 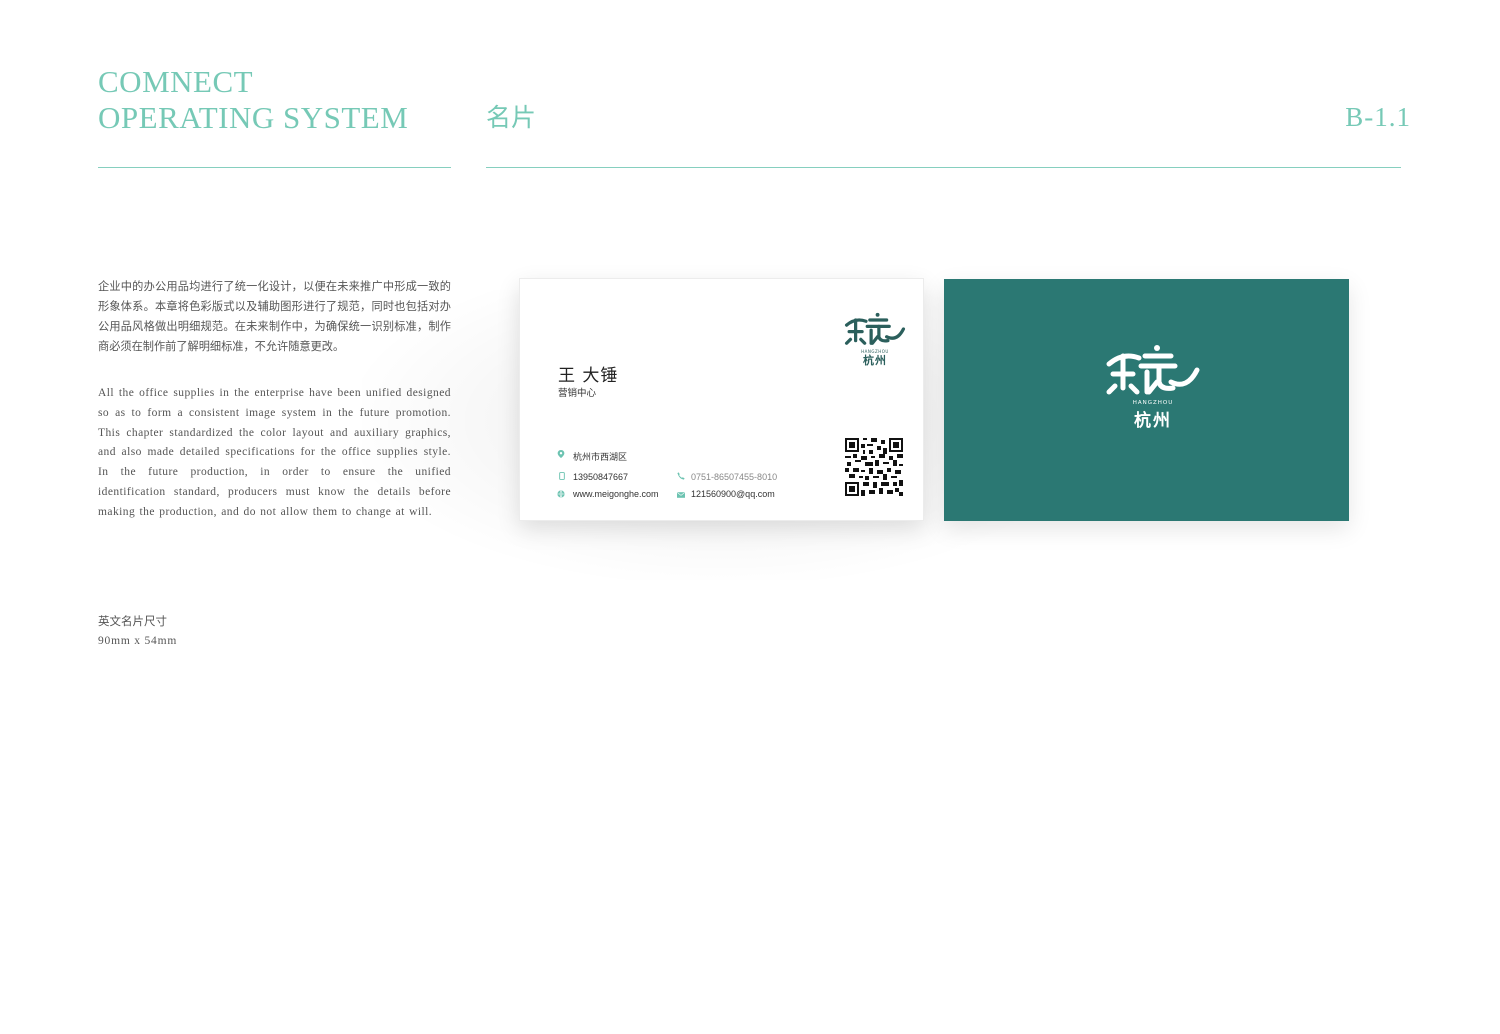 What do you see at coordinates (1378, 117) in the screenshot?
I see `page-code: B-1.1` at bounding box center [1378, 117].